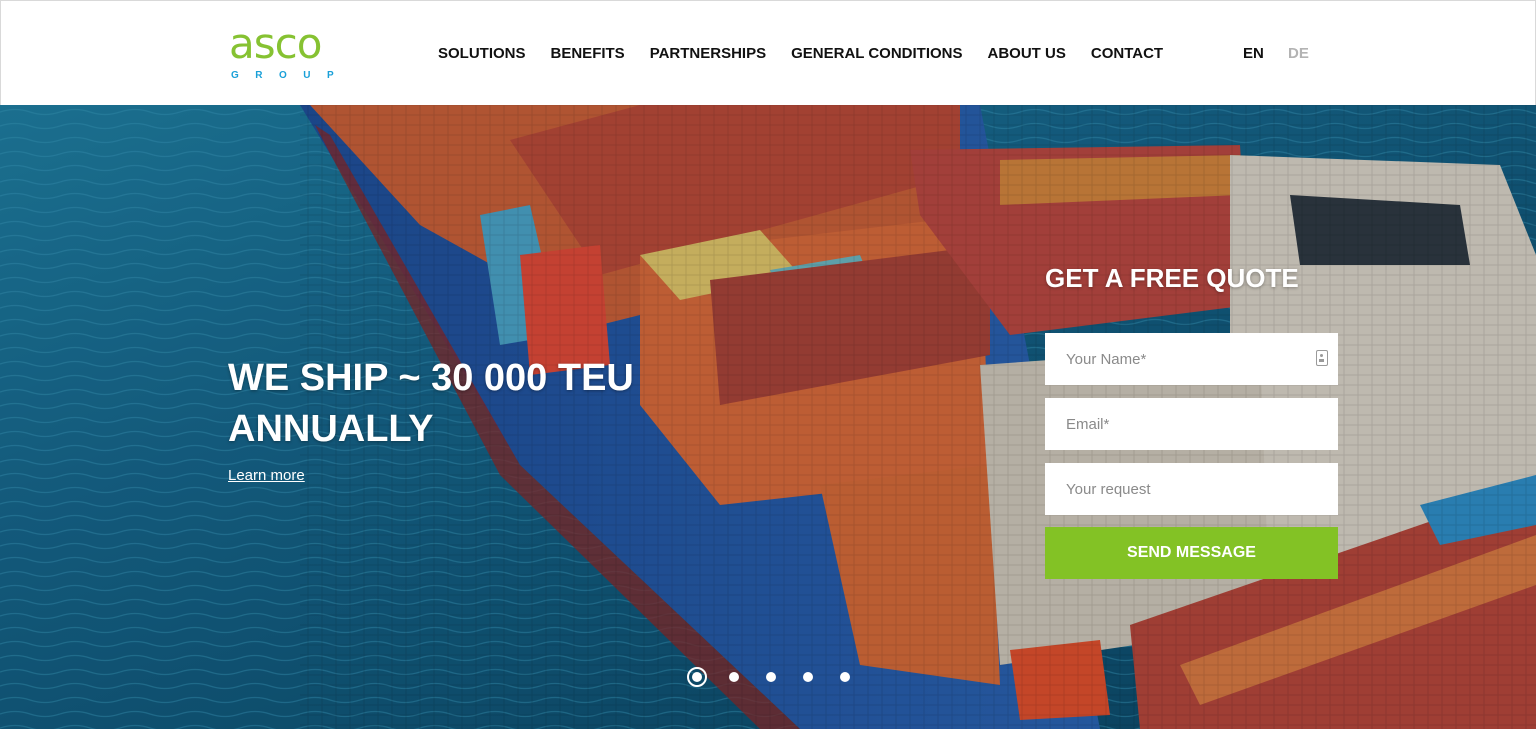 This screenshot has height=729, width=1536. I want to click on email-input, so click(1191, 424).